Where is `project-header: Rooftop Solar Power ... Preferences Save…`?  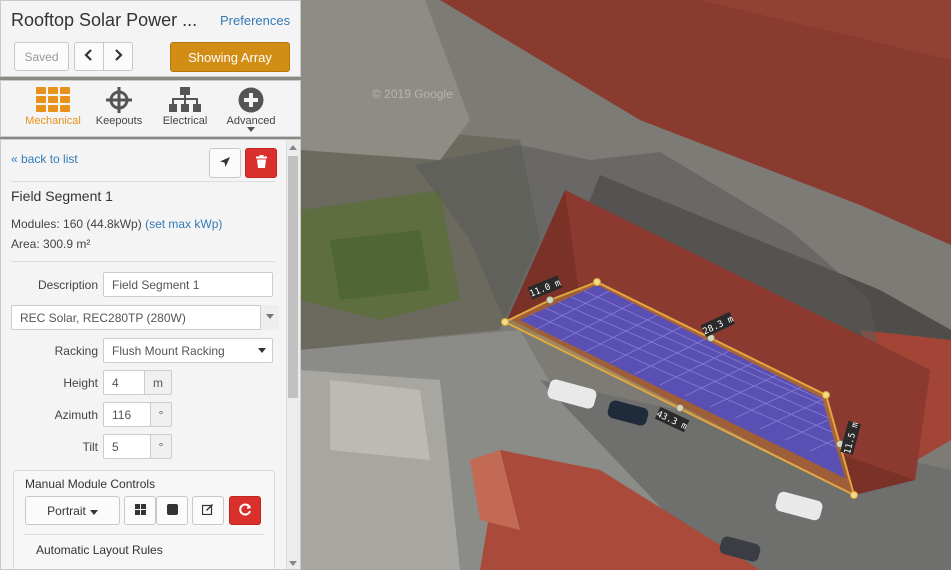 project-header: Rooftop Solar Power ... Preferences Save… is located at coordinates (150, 38).